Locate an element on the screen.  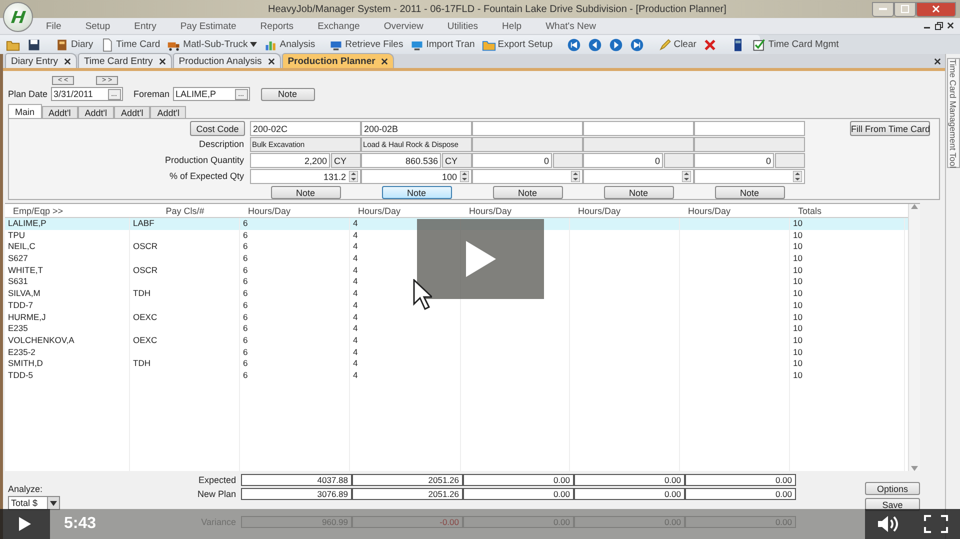
analyze-dropdown: Total $ is located at coordinates (34, 503).